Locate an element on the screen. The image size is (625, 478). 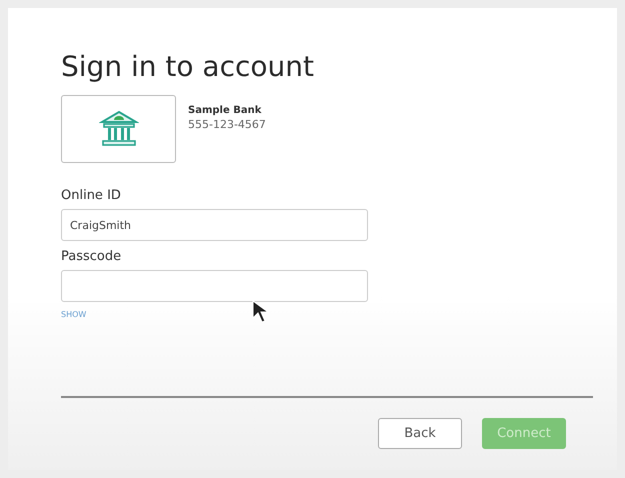
bank-phone: 555-123-4567 is located at coordinates (227, 124).